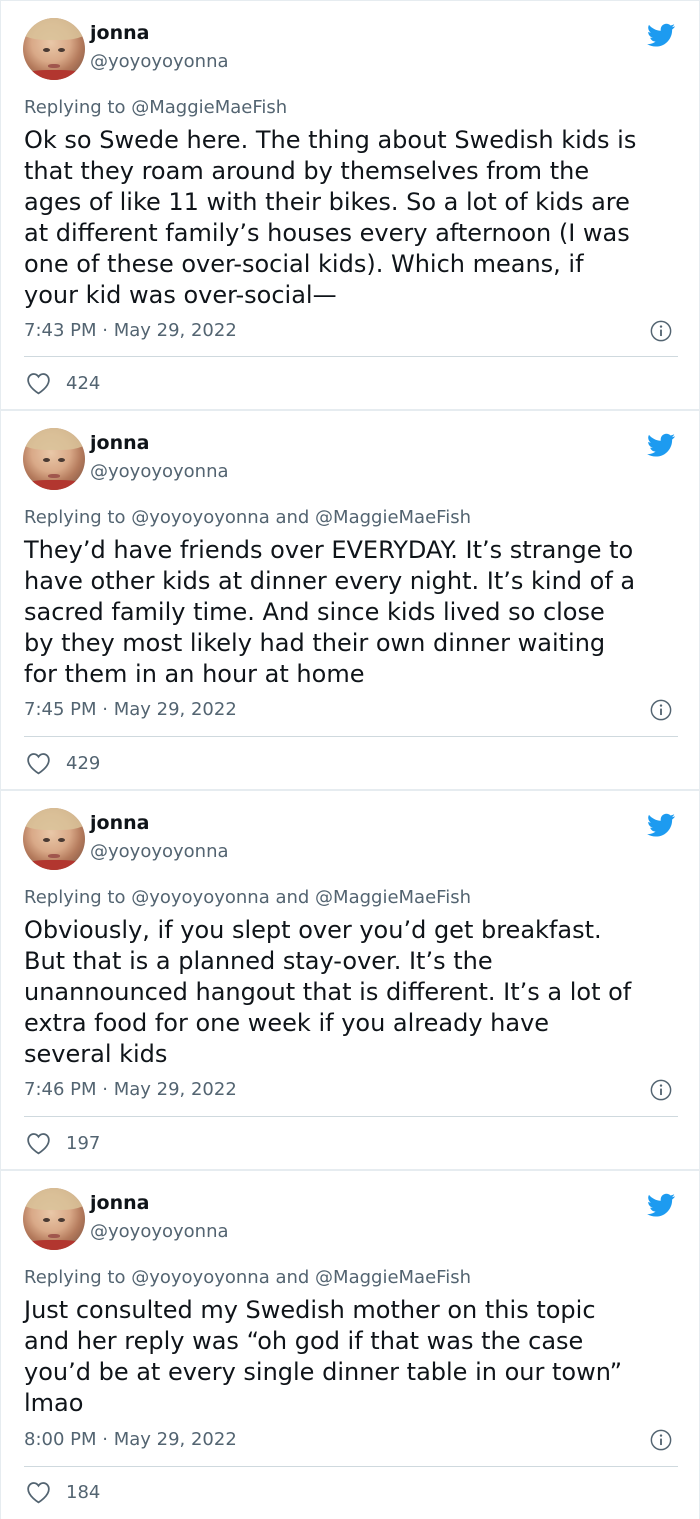 The image size is (700, 1519). I want to click on like-action: 429, so click(62, 763).